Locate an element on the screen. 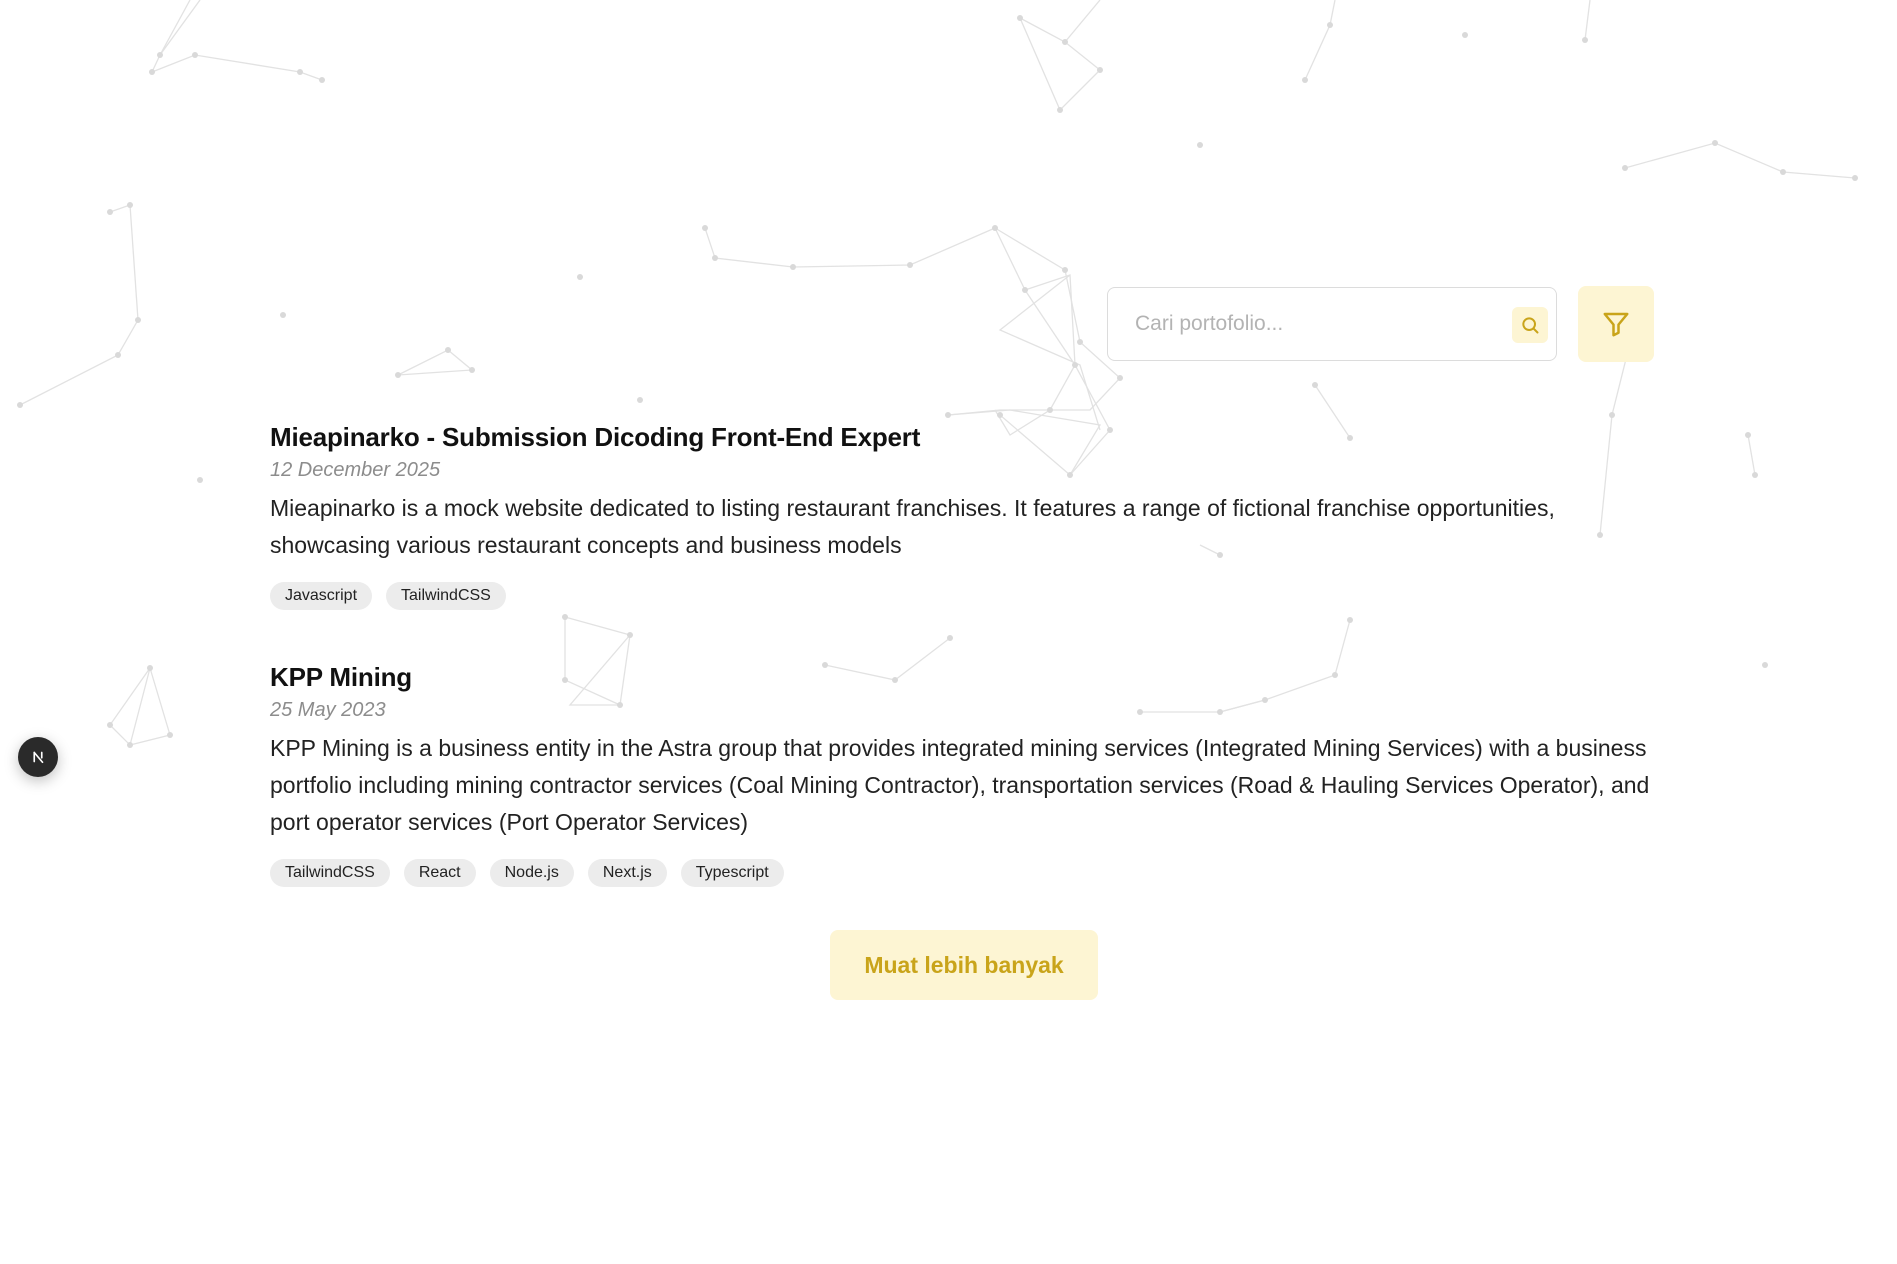  tech-tag: React is located at coordinates (439, 873).